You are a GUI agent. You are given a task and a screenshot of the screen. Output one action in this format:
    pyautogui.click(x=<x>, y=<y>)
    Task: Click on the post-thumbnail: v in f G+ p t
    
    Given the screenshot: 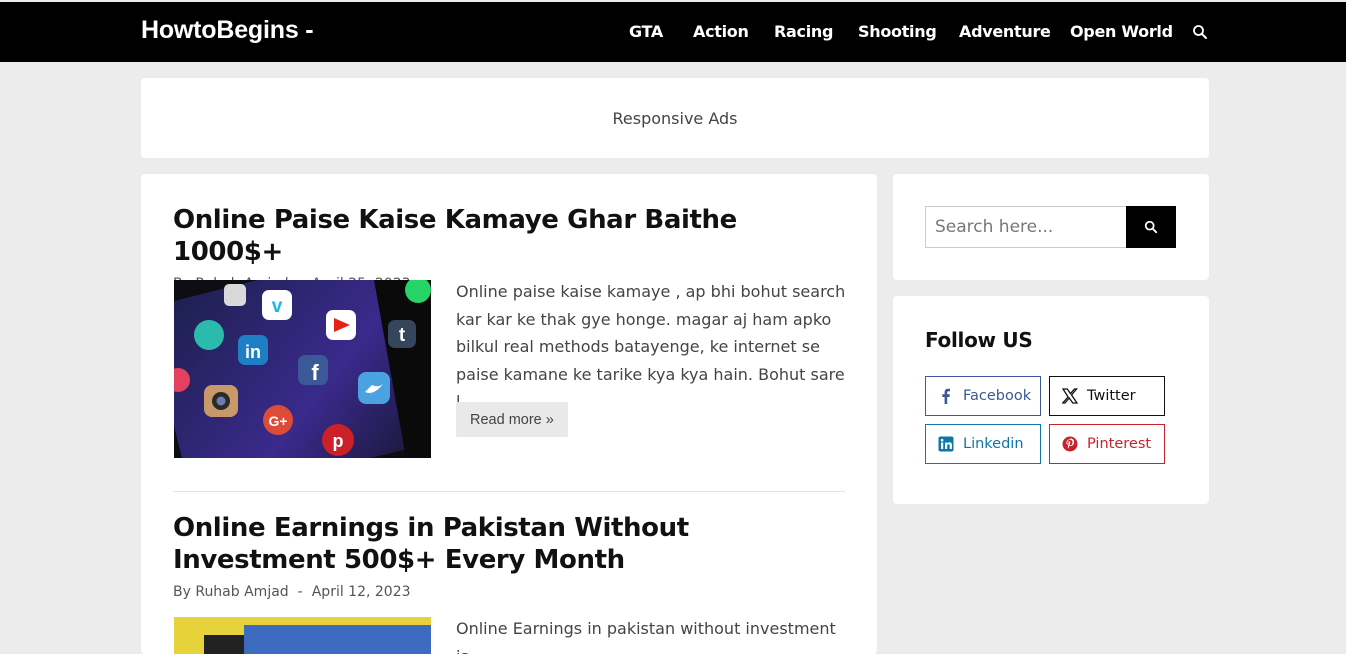 What is the action you would take?
    pyautogui.click(x=302, y=369)
    